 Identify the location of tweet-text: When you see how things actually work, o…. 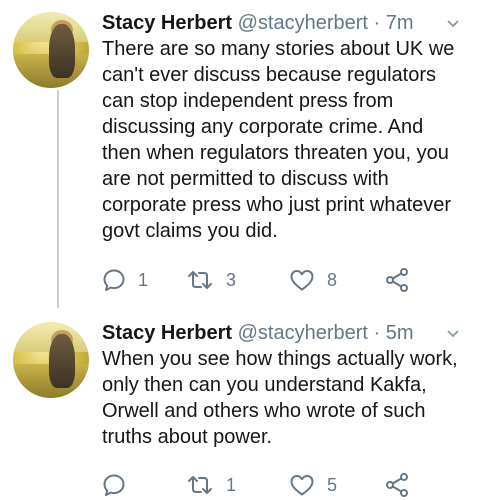
(280, 398).